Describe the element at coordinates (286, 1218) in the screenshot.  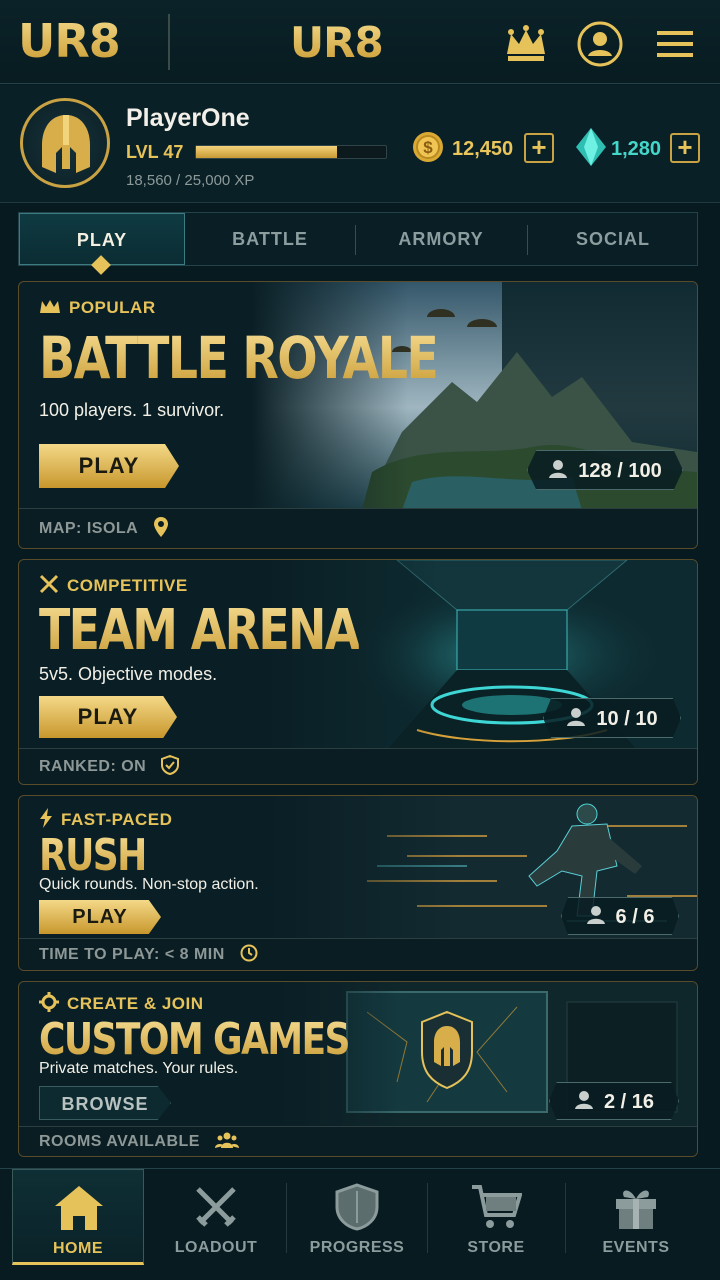
I see `nav-divider` at that location.